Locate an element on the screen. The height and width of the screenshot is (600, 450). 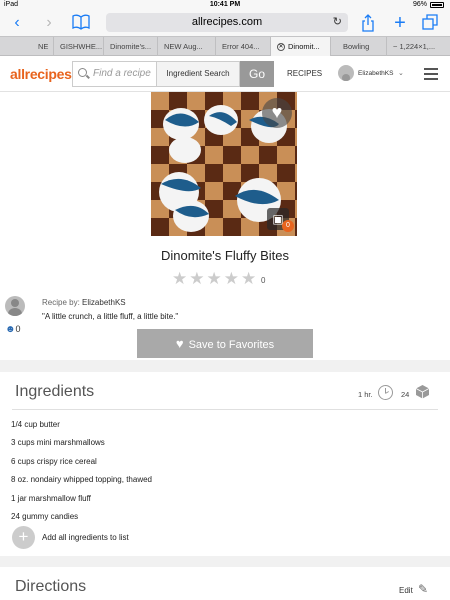
recipes-menu-link: RECIPES is located at coordinates (304, 73).